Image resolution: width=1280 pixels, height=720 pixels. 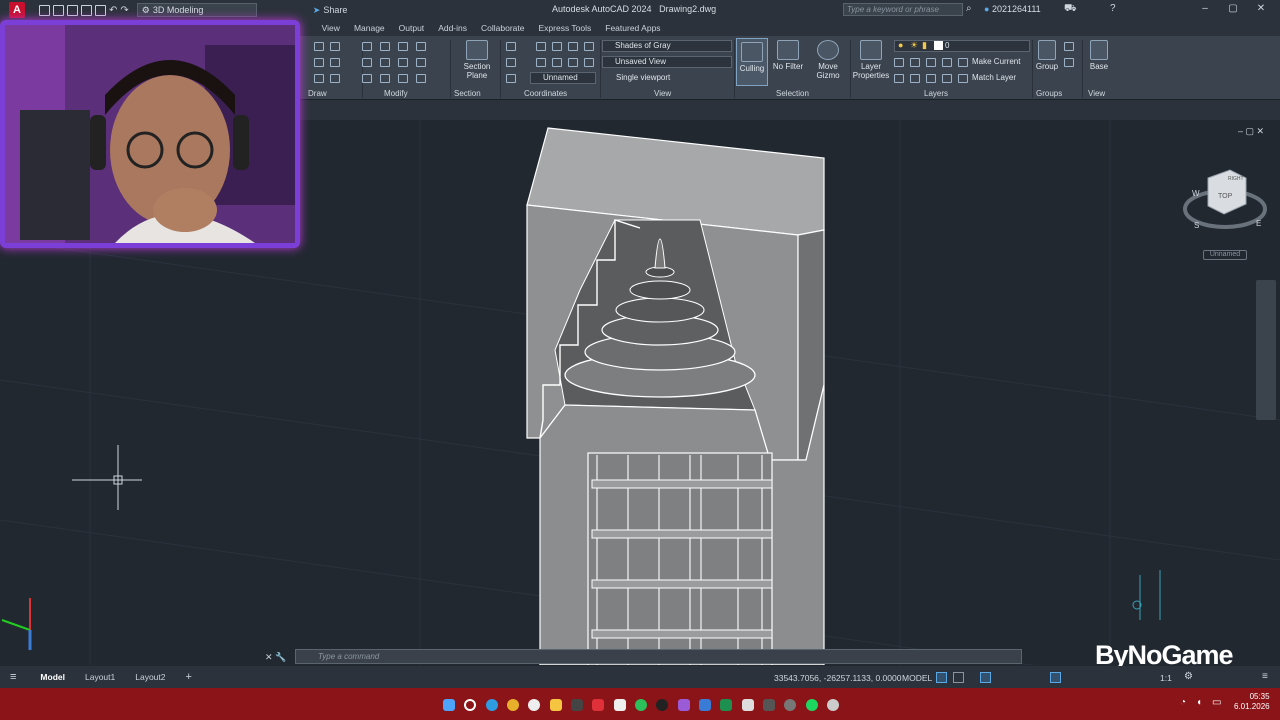 I want to click on tab-collaborate: Collaborate, so click(x=502, y=28).